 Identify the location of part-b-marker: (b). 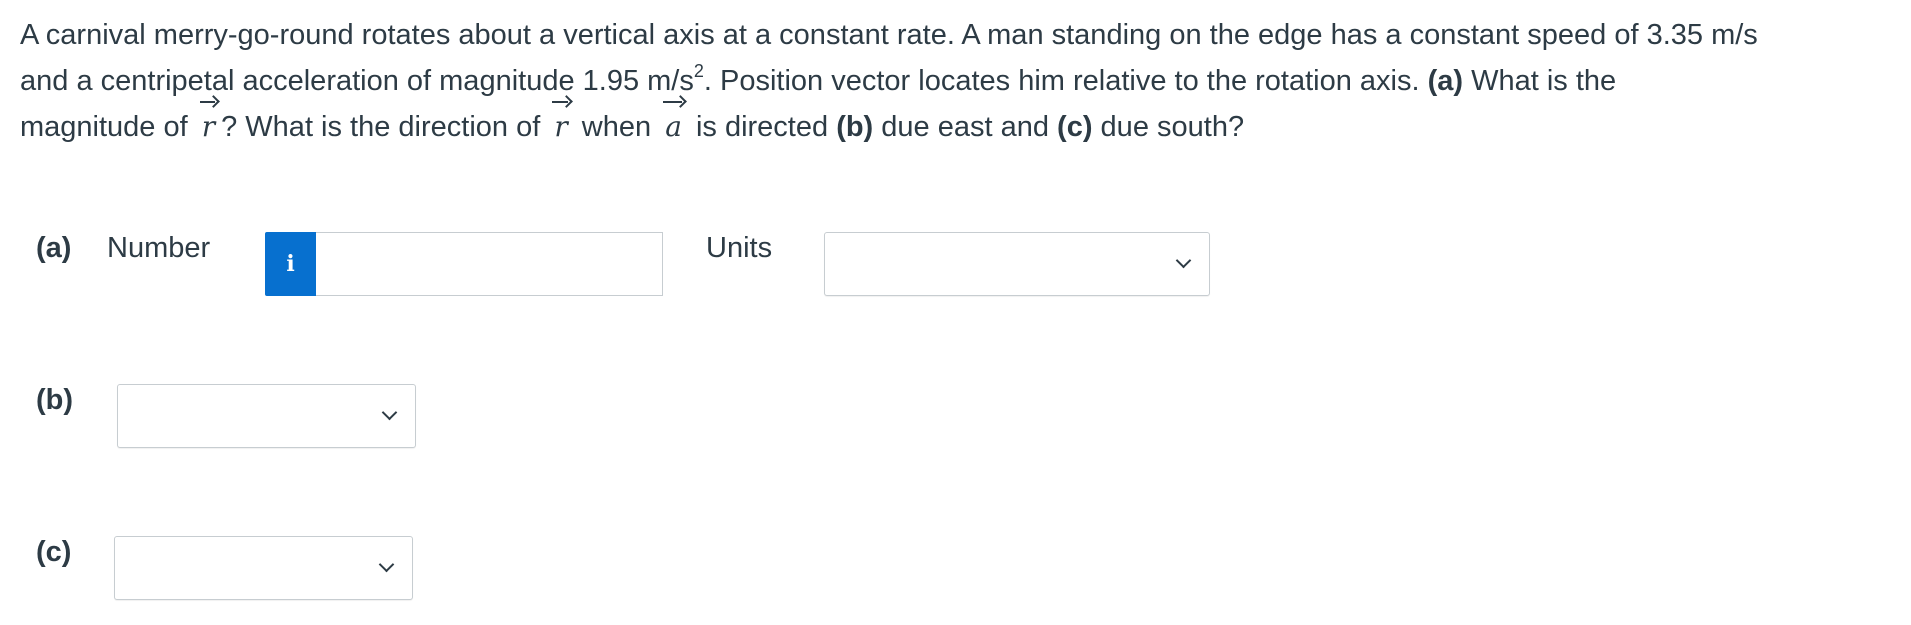
(855, 127).